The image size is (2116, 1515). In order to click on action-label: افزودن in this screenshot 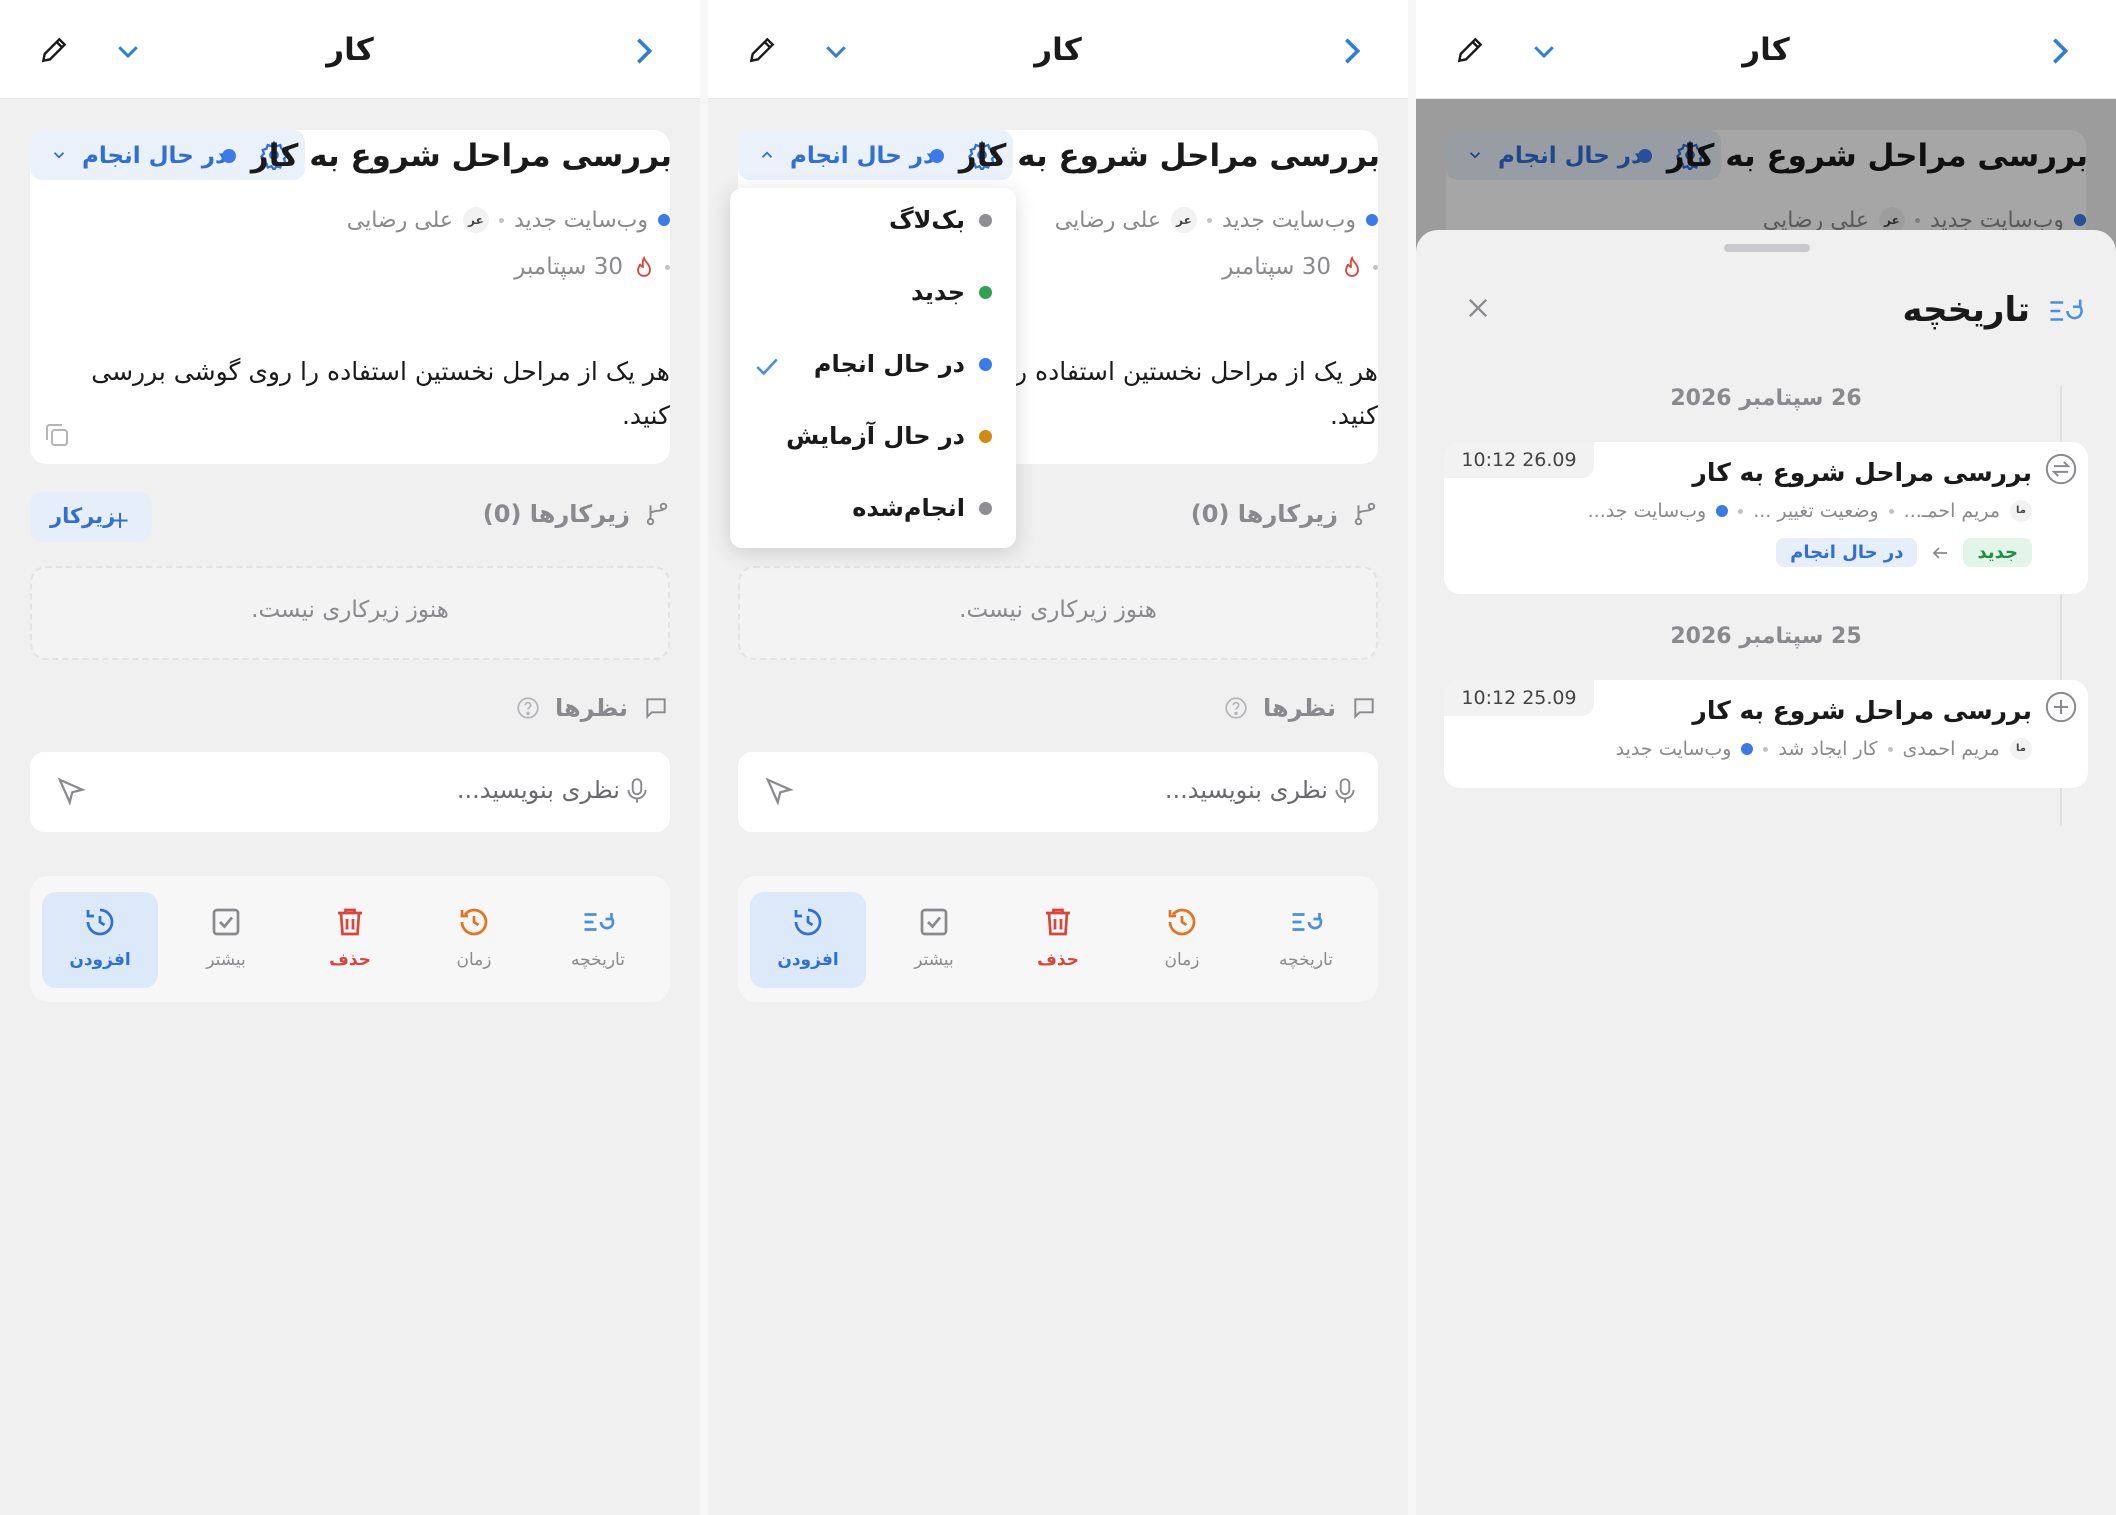, I will do `click(808, 960)`.